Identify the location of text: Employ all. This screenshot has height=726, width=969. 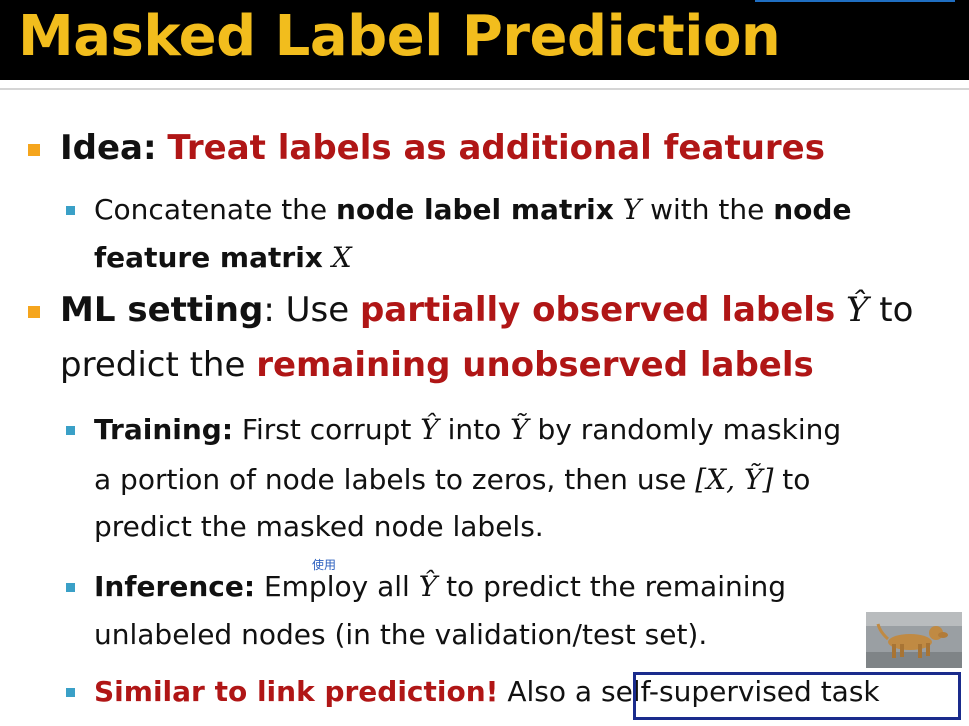
(337, 586).